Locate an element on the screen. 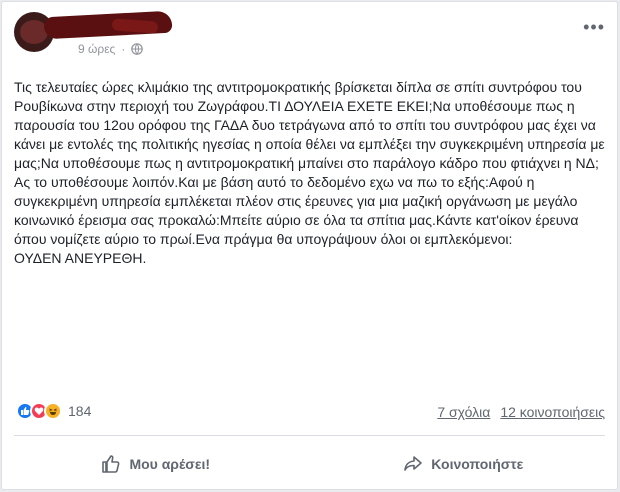 This screenshot has width=620, height=492. reactions-summary: 184 is located at coordinates (53, 411).